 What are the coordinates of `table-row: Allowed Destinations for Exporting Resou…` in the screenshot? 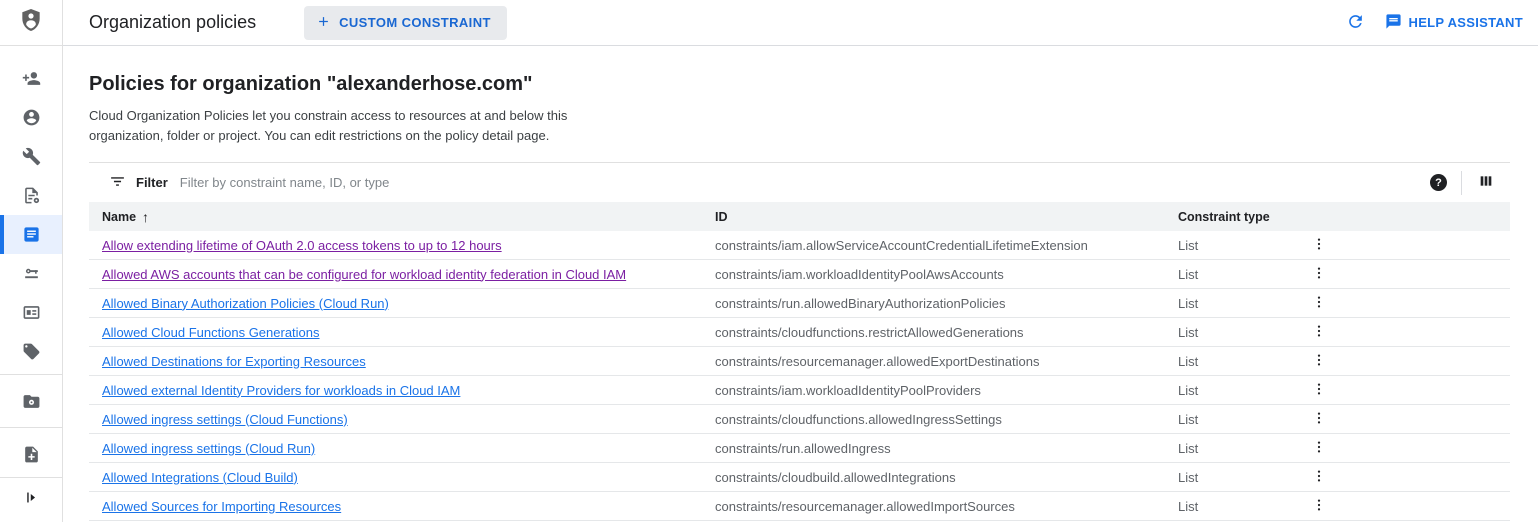 It's located at (799, 361).